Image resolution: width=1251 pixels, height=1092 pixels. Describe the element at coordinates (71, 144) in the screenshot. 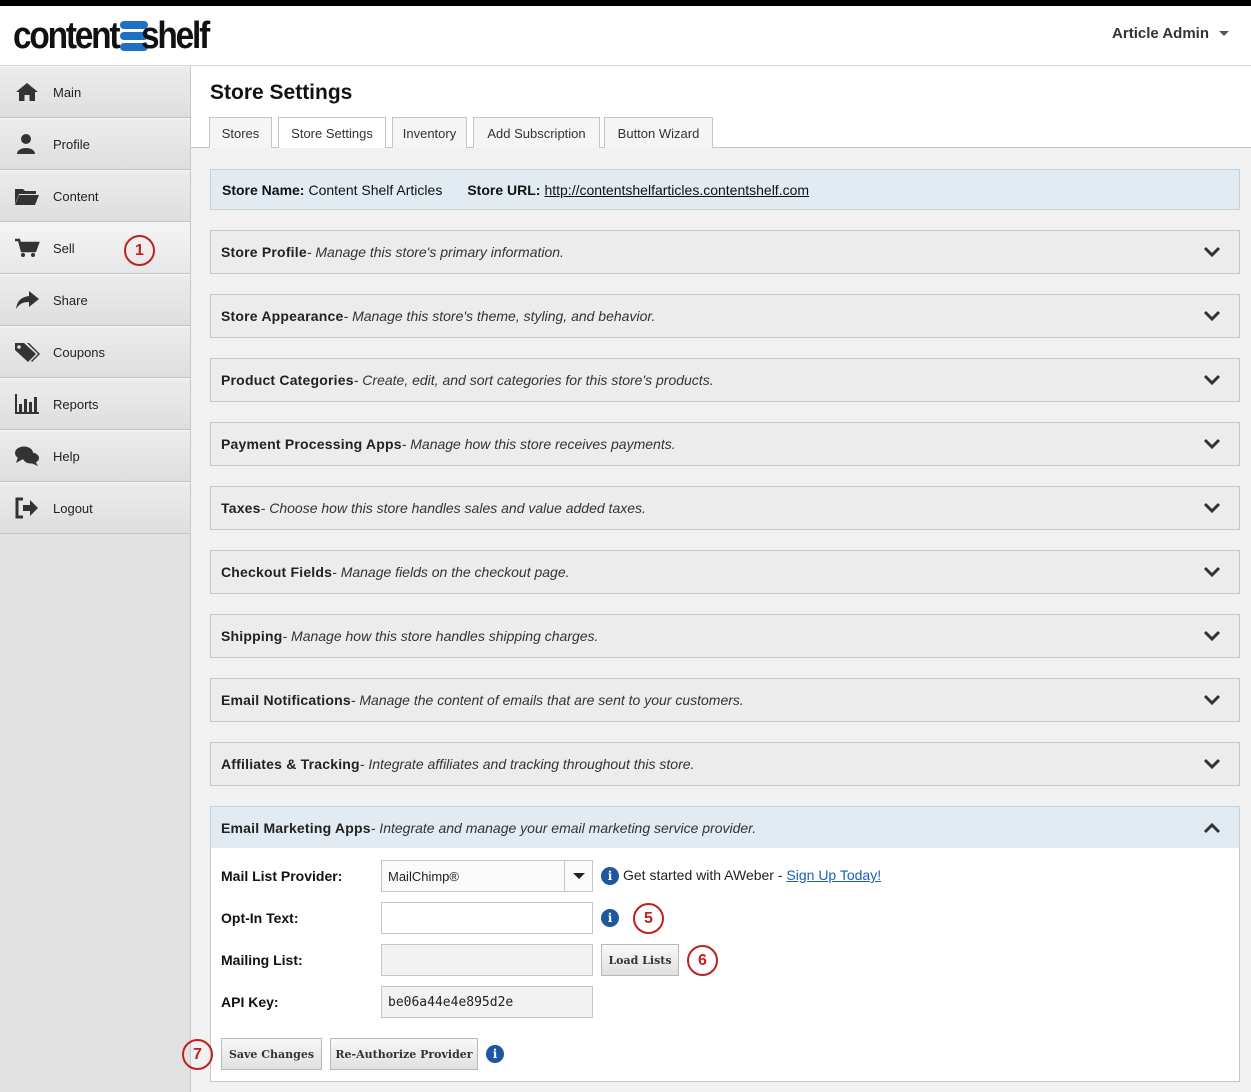

I see `sidebar-item-label: Profile` at that location.